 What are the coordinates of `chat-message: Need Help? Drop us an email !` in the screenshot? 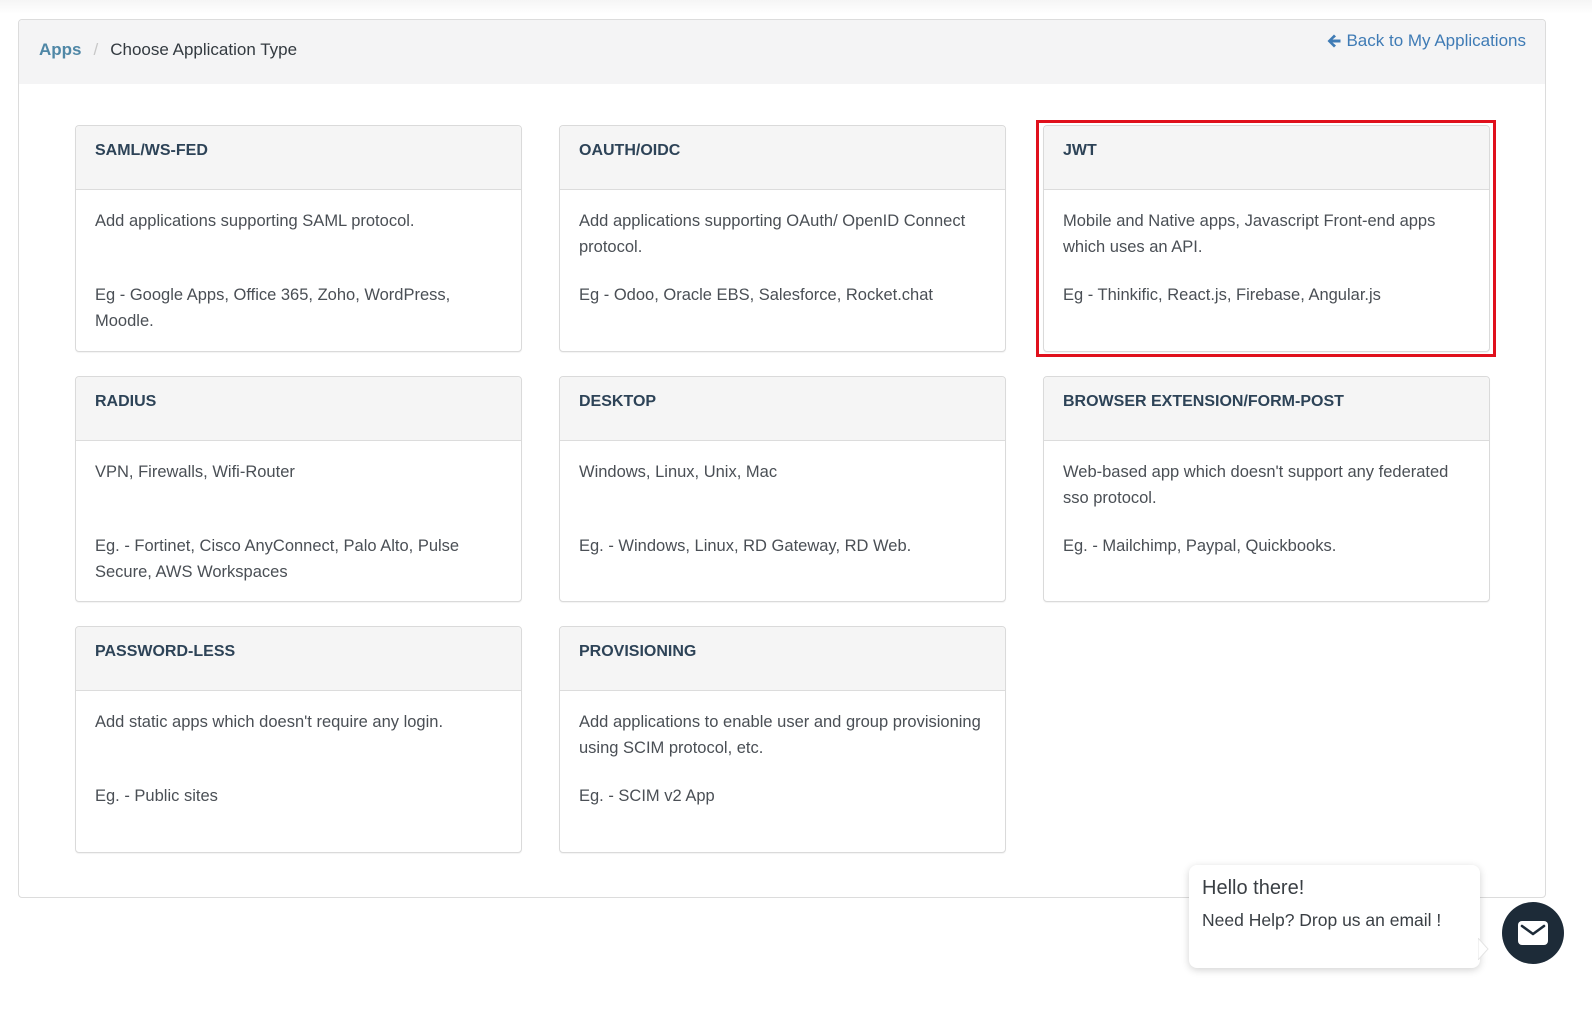 It's located at (1322, 920).